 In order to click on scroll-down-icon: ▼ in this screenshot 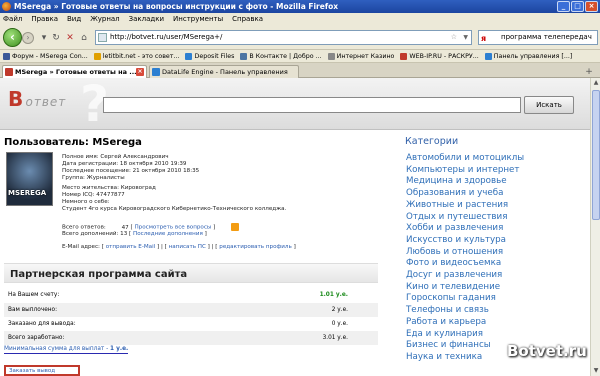, I will do `click(595, 371)`.